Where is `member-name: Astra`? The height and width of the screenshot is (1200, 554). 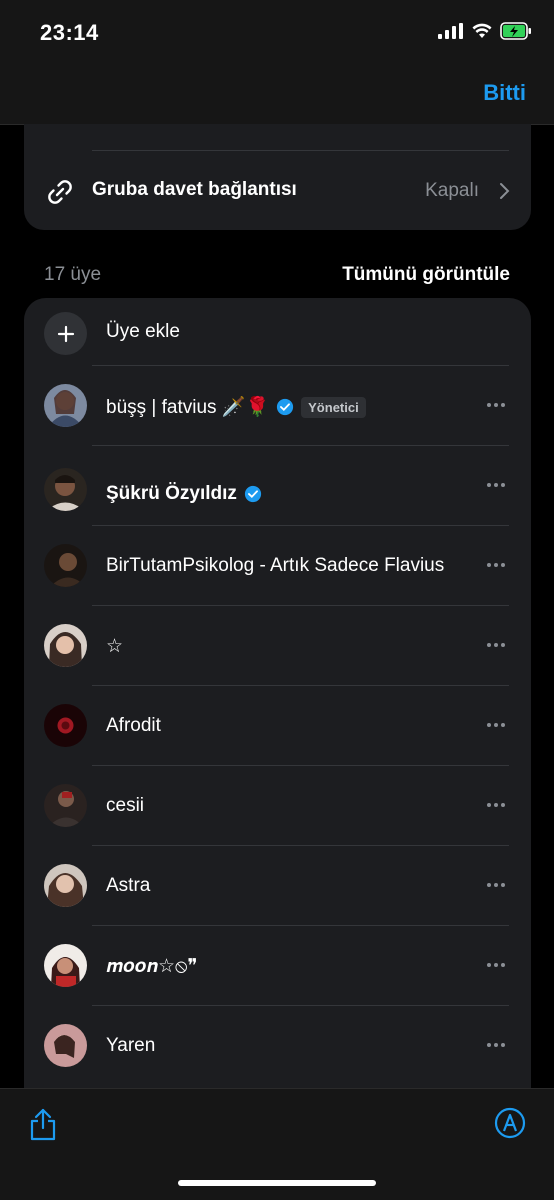 member-name: Astra is located at coordinates (128, 885).